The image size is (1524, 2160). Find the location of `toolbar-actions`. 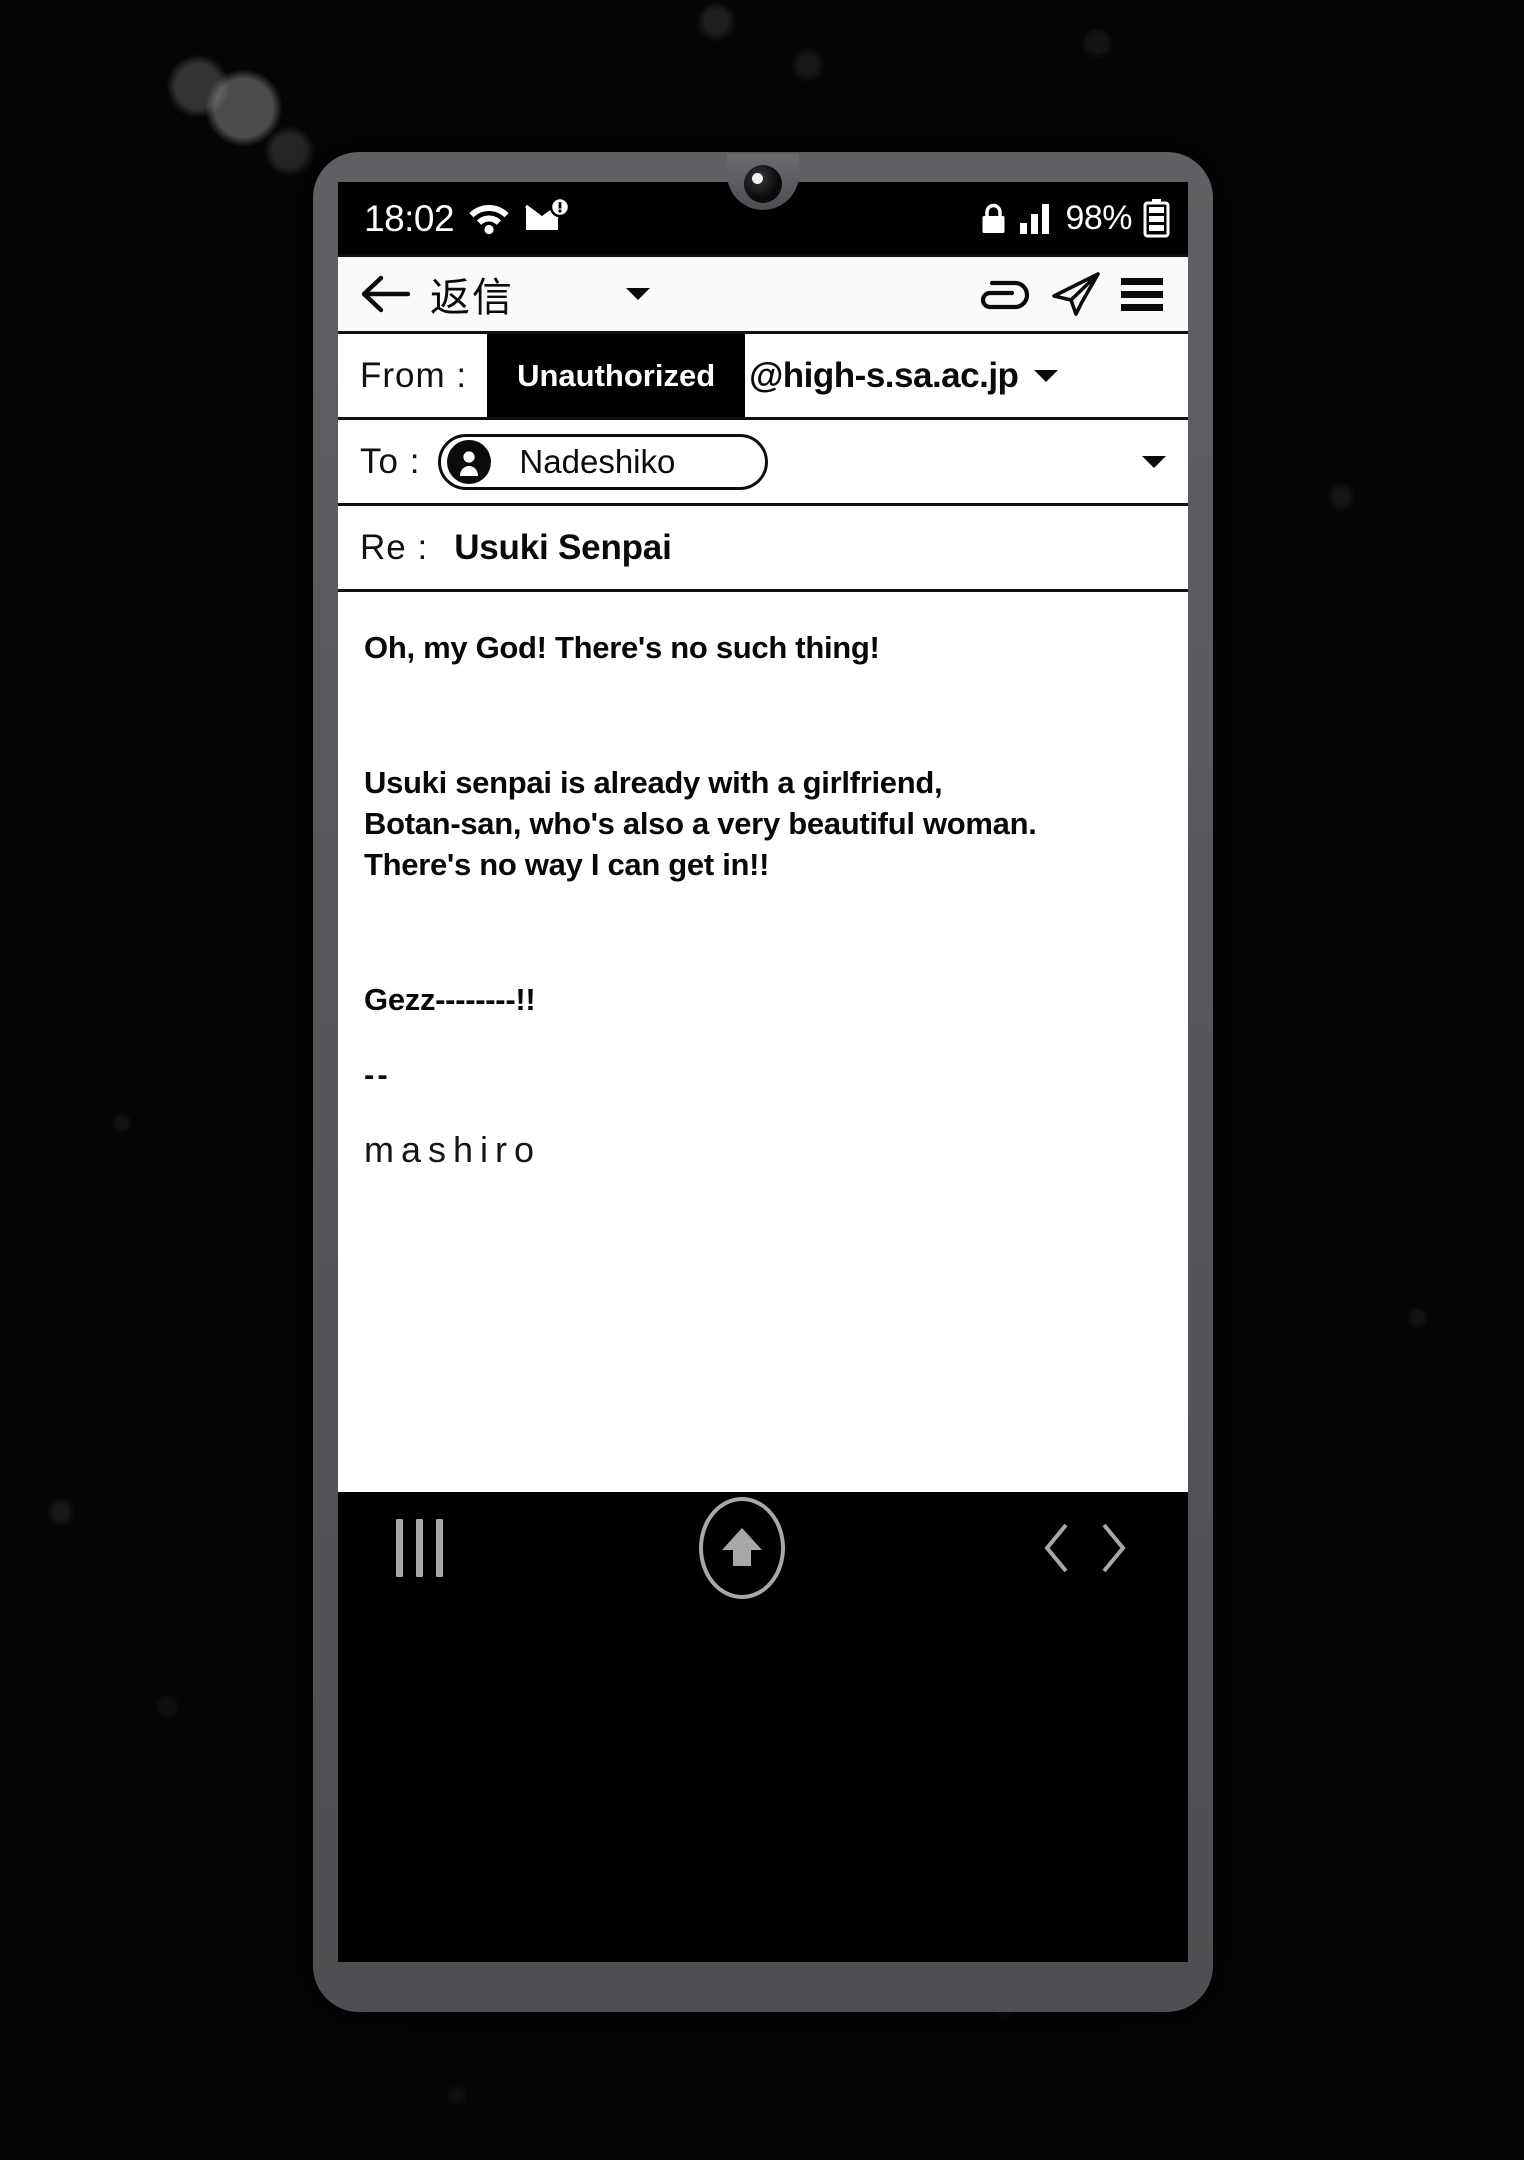

toolbar-actions is located at coordinates (1075, 294).